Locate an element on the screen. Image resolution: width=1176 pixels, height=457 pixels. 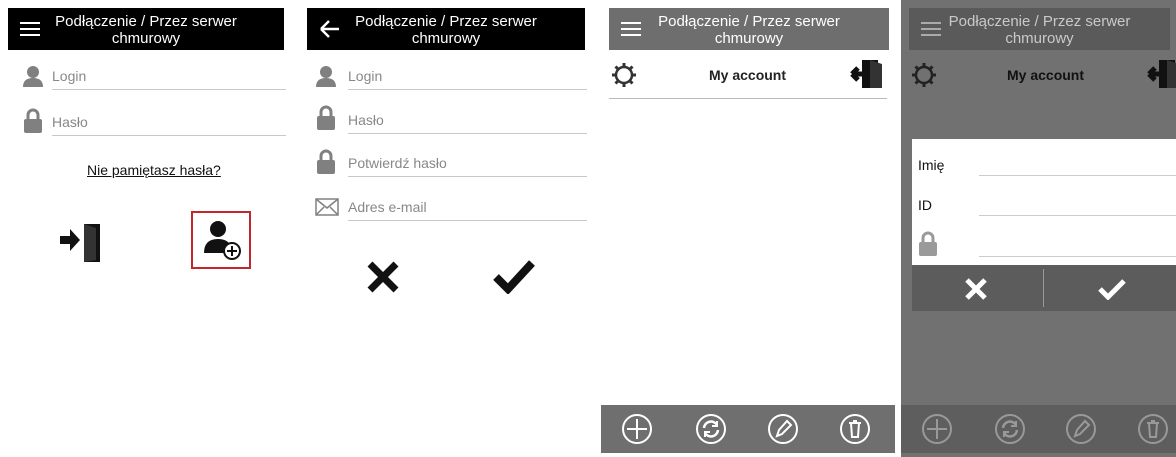
email-field: Adres e-mail is located at coordinates (467, 208).